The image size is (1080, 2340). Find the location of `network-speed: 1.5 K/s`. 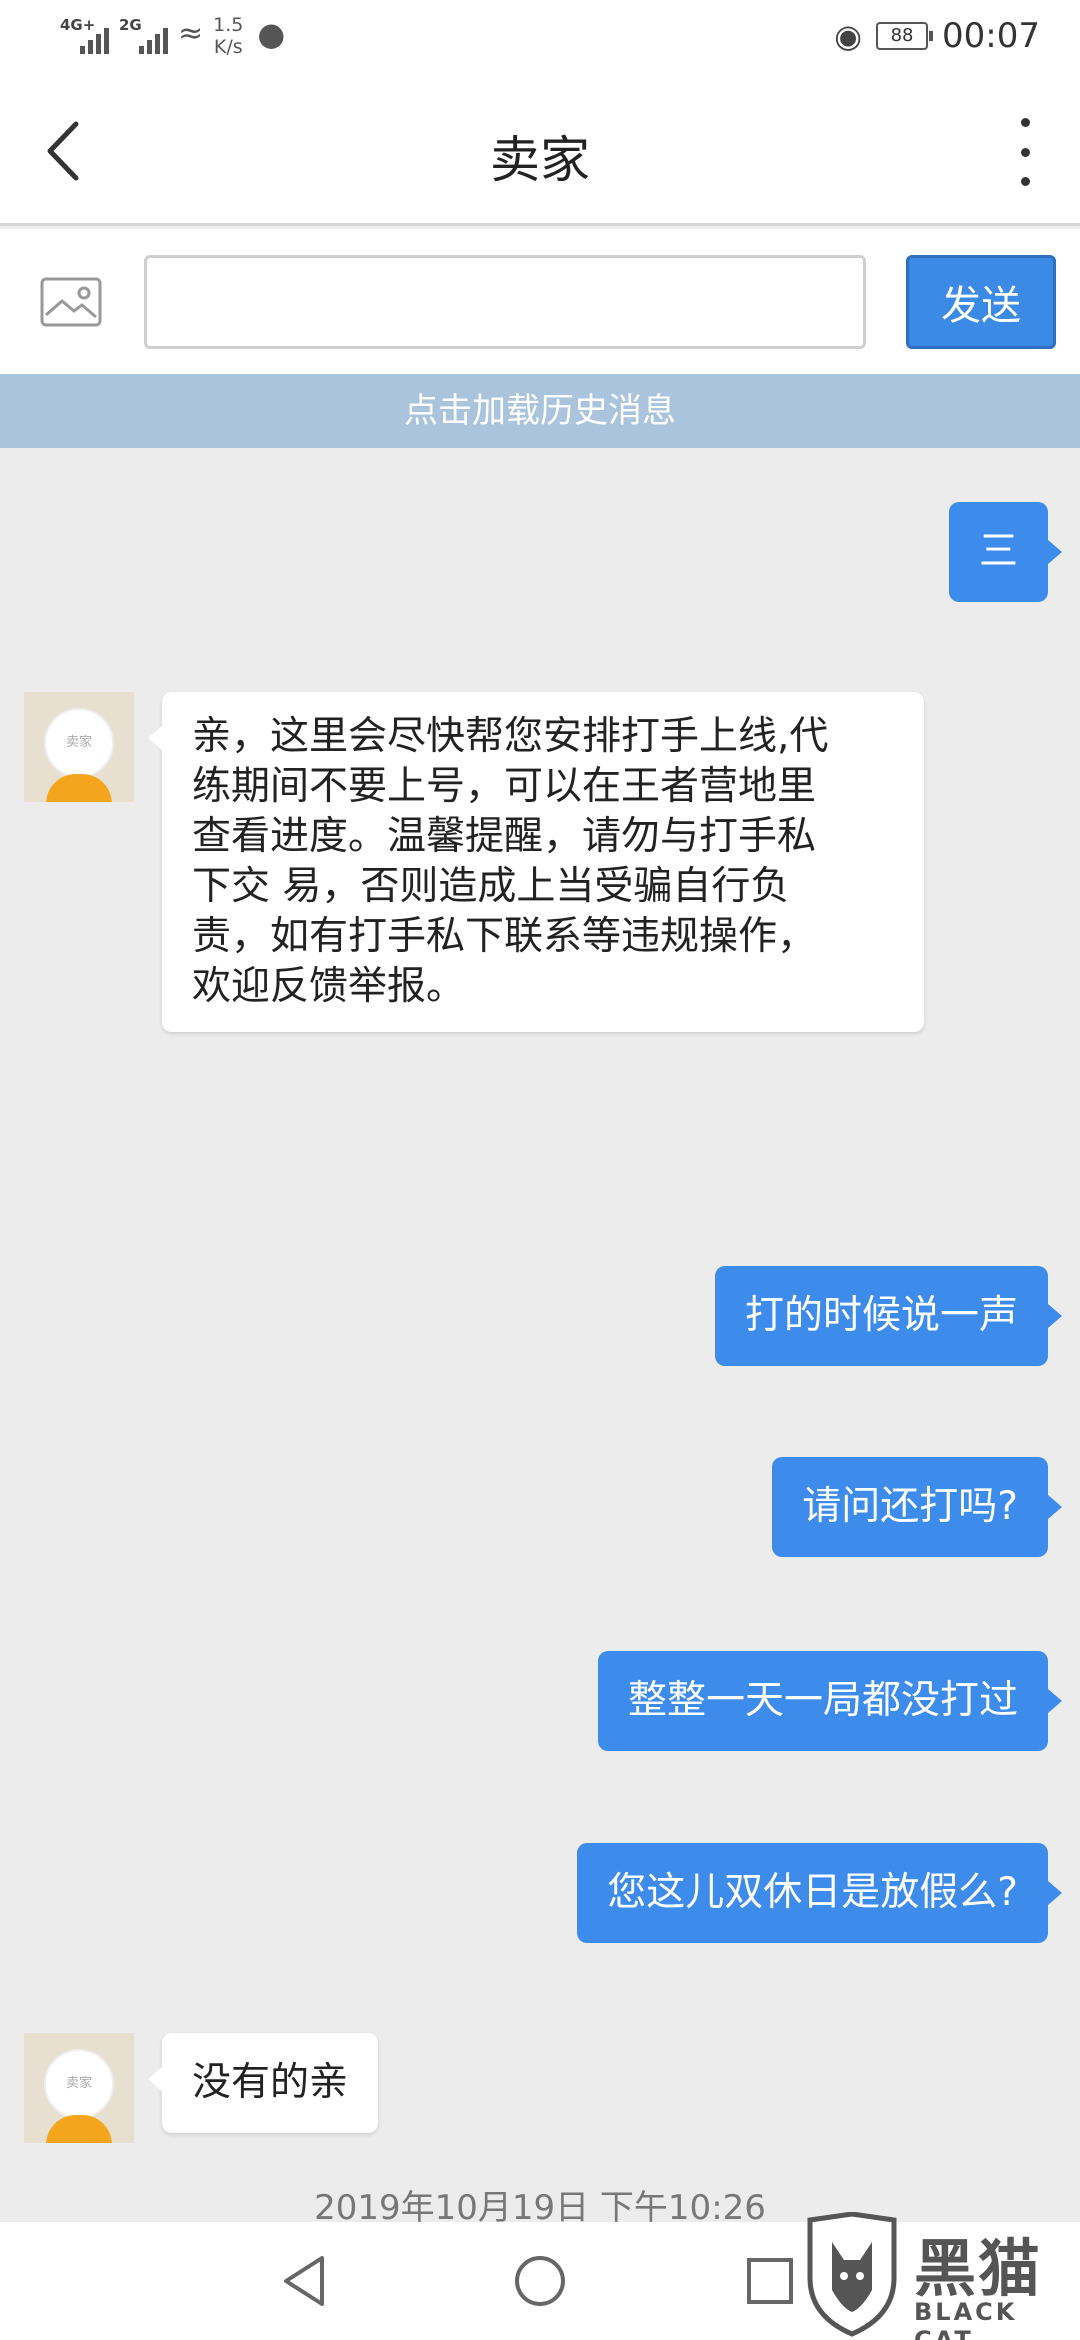

network-speed: 1.5 K/s is located at coordinates (228, 36).